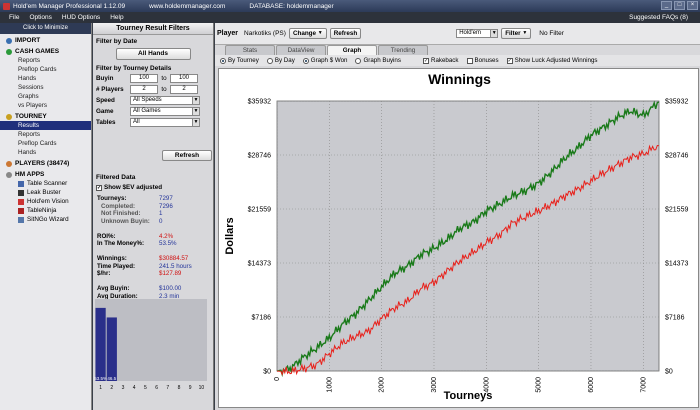 The image size is (700, 410). Describe the element at coordinates (301, 50) in the screenshot. I see `tab-dataview: DataView` at that location.